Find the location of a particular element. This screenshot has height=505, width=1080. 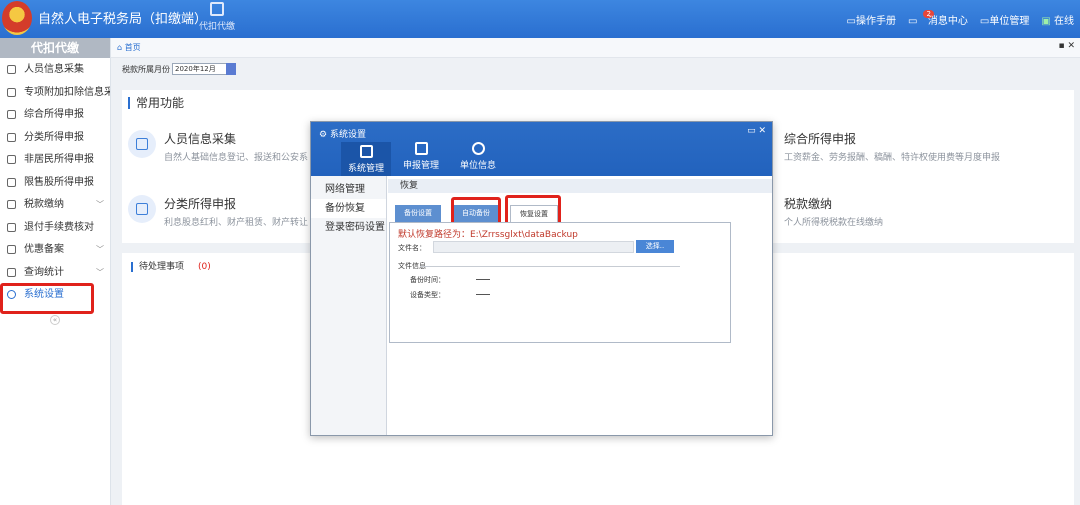

calendar-icon is located at coordinates (231, 69).